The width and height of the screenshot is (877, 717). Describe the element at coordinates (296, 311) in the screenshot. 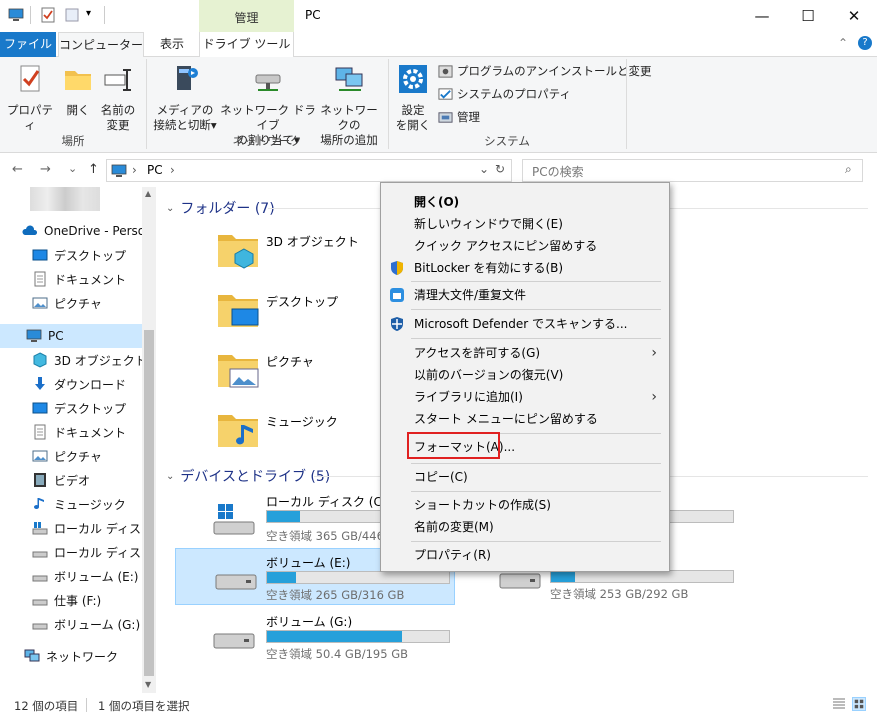

I see `folder-tile-desktop: デスクトップ` at that location.